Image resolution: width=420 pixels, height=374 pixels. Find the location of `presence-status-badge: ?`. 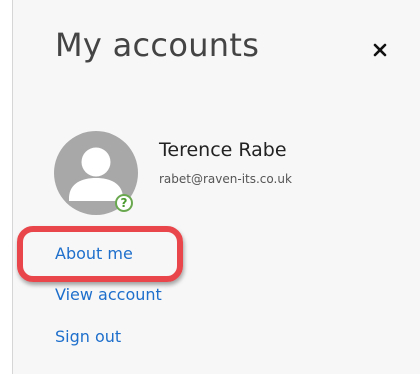

presence-status-badge: ? is located at coordinates (124, 203).